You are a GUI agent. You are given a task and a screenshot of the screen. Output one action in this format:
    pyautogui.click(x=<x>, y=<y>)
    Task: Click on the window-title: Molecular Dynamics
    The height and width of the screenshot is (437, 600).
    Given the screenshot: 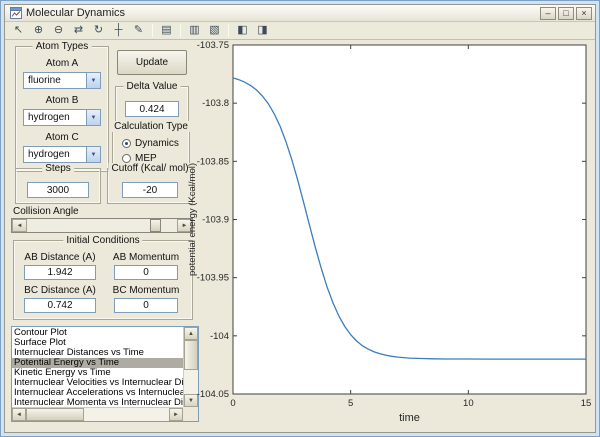 What is the action you would take?
    pyautogui.click(x=76, y=13)
    